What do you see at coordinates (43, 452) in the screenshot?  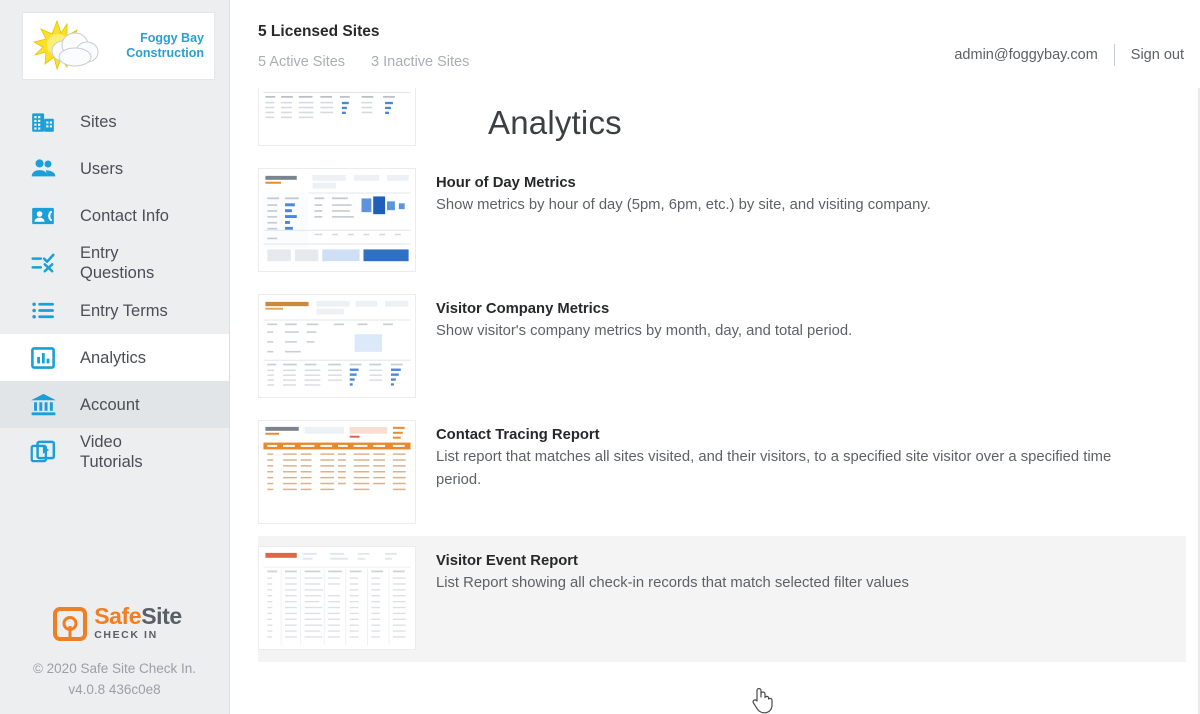 I see `video-play-icon` at bounding box center [43, 452].